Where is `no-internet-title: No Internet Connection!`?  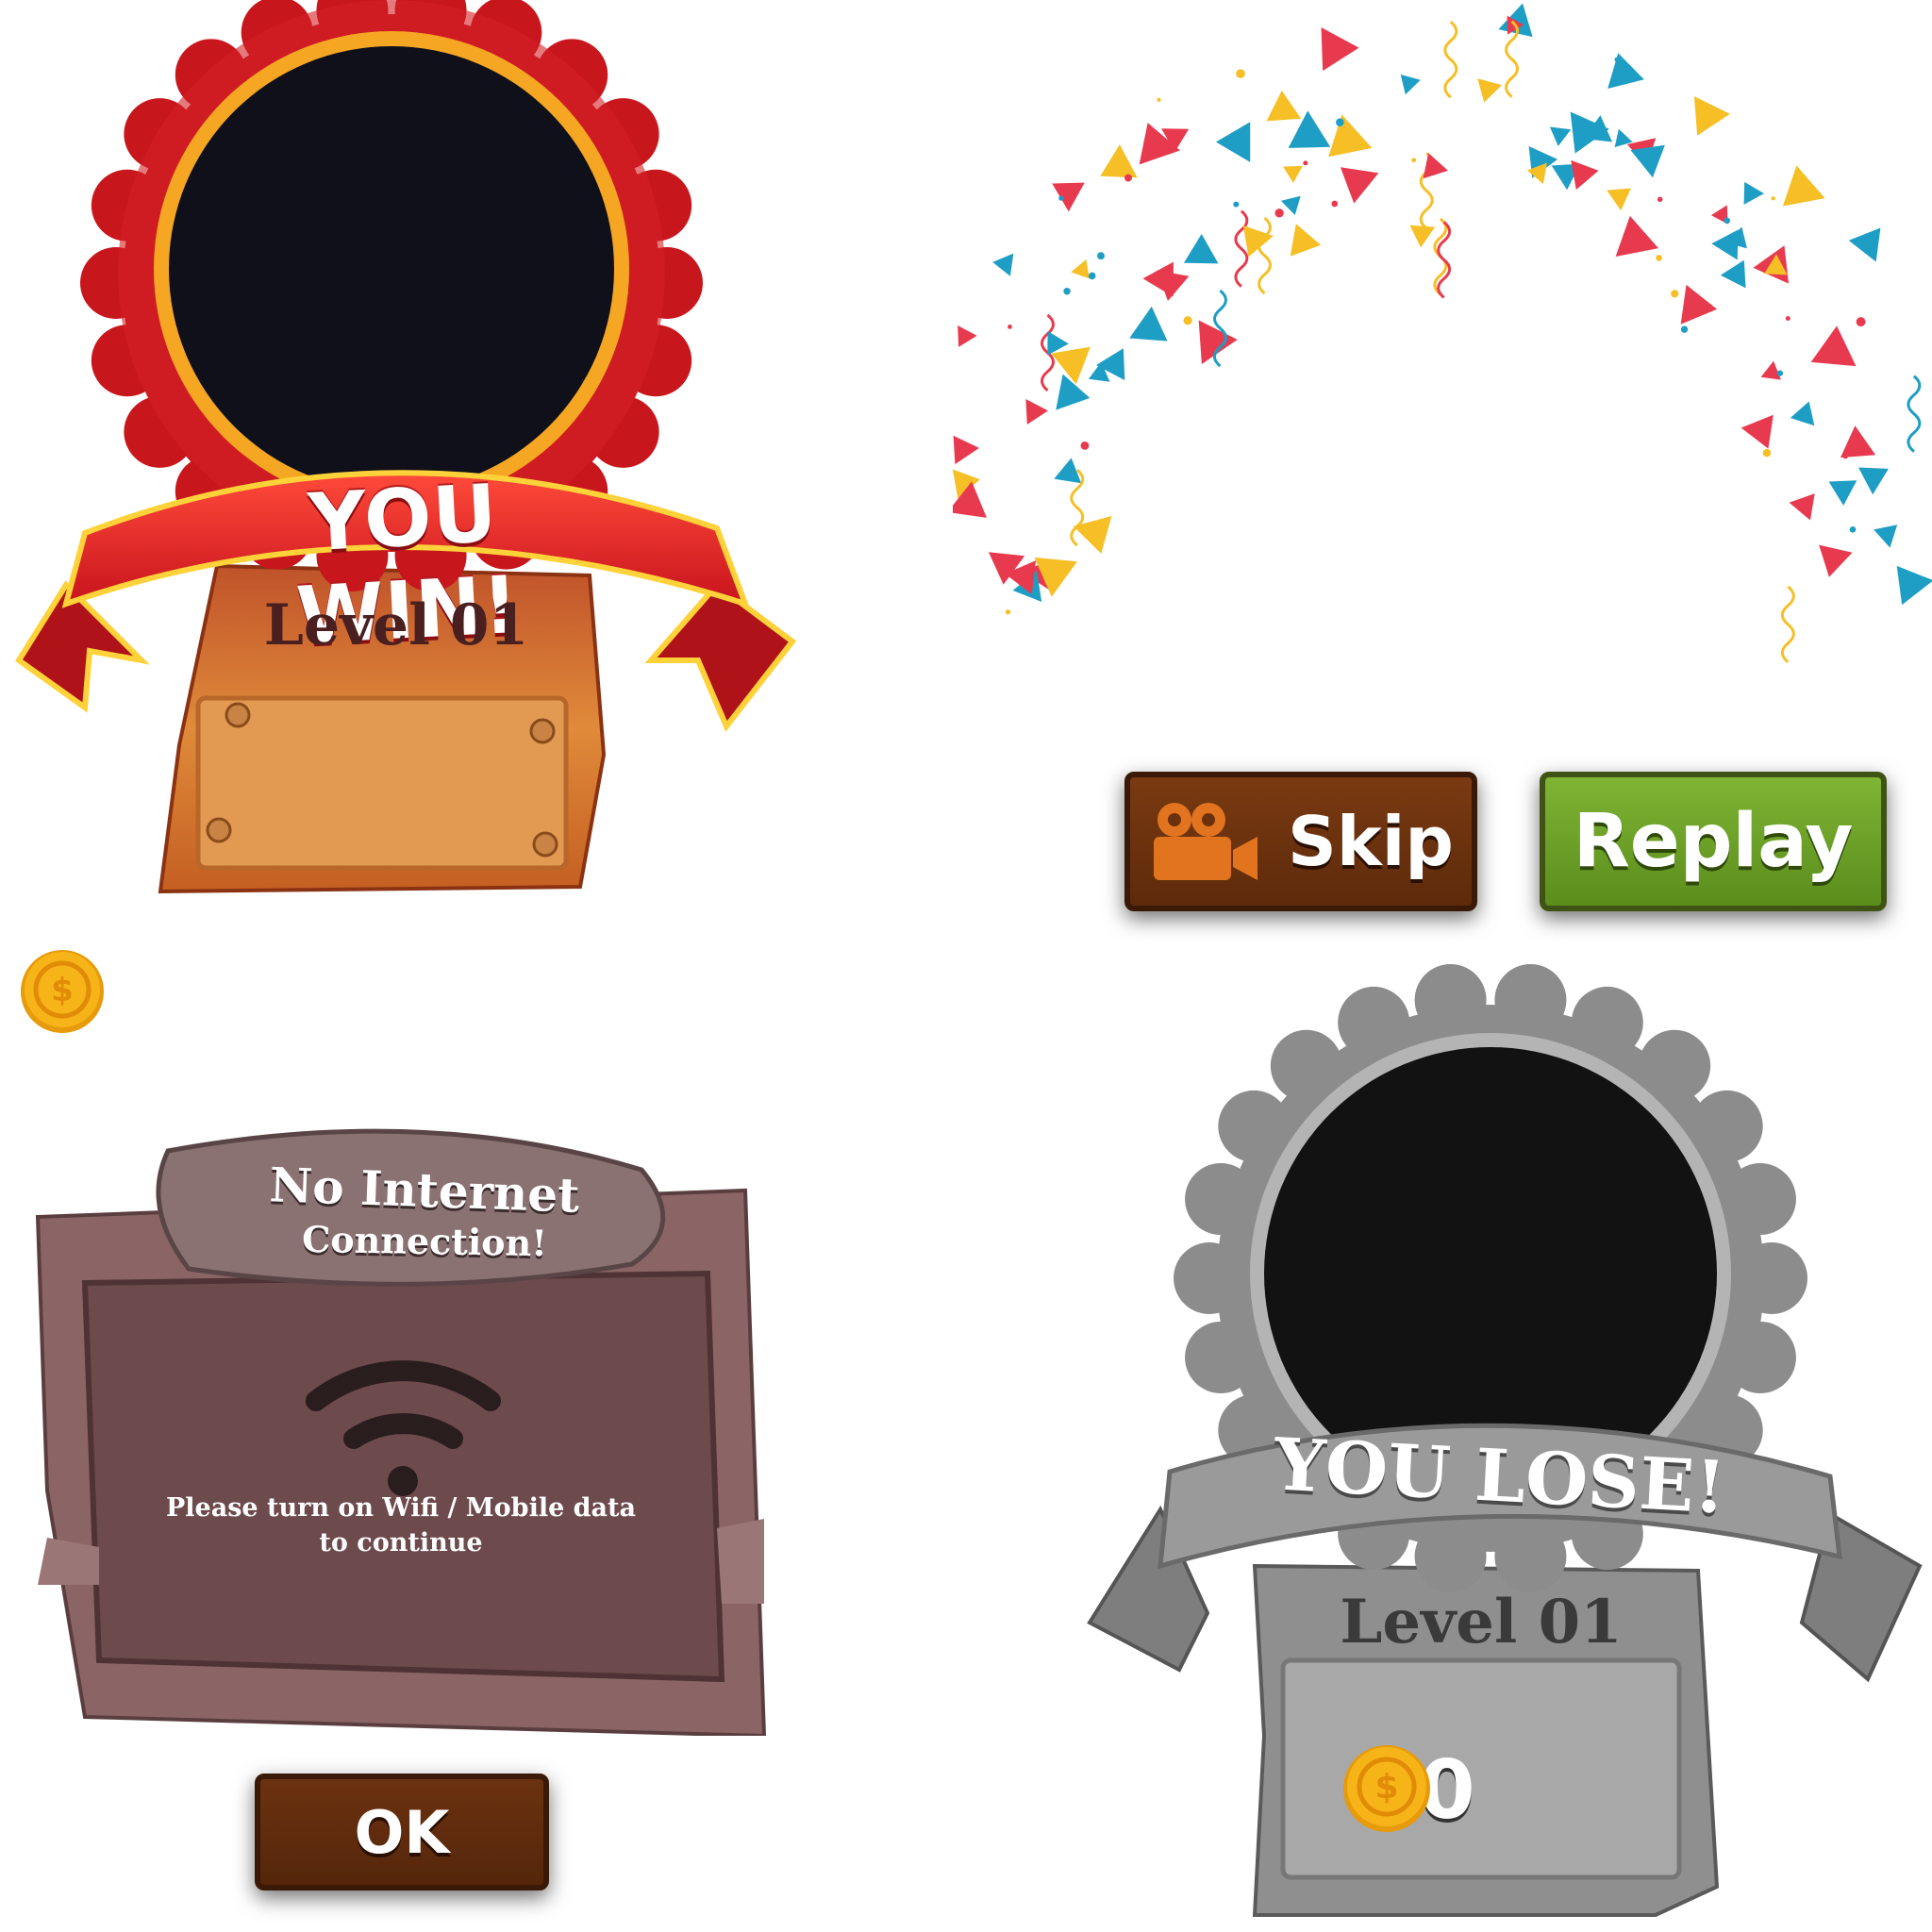
no-internet-title: No Internet Connection! is located at coordinates (424, 1211).